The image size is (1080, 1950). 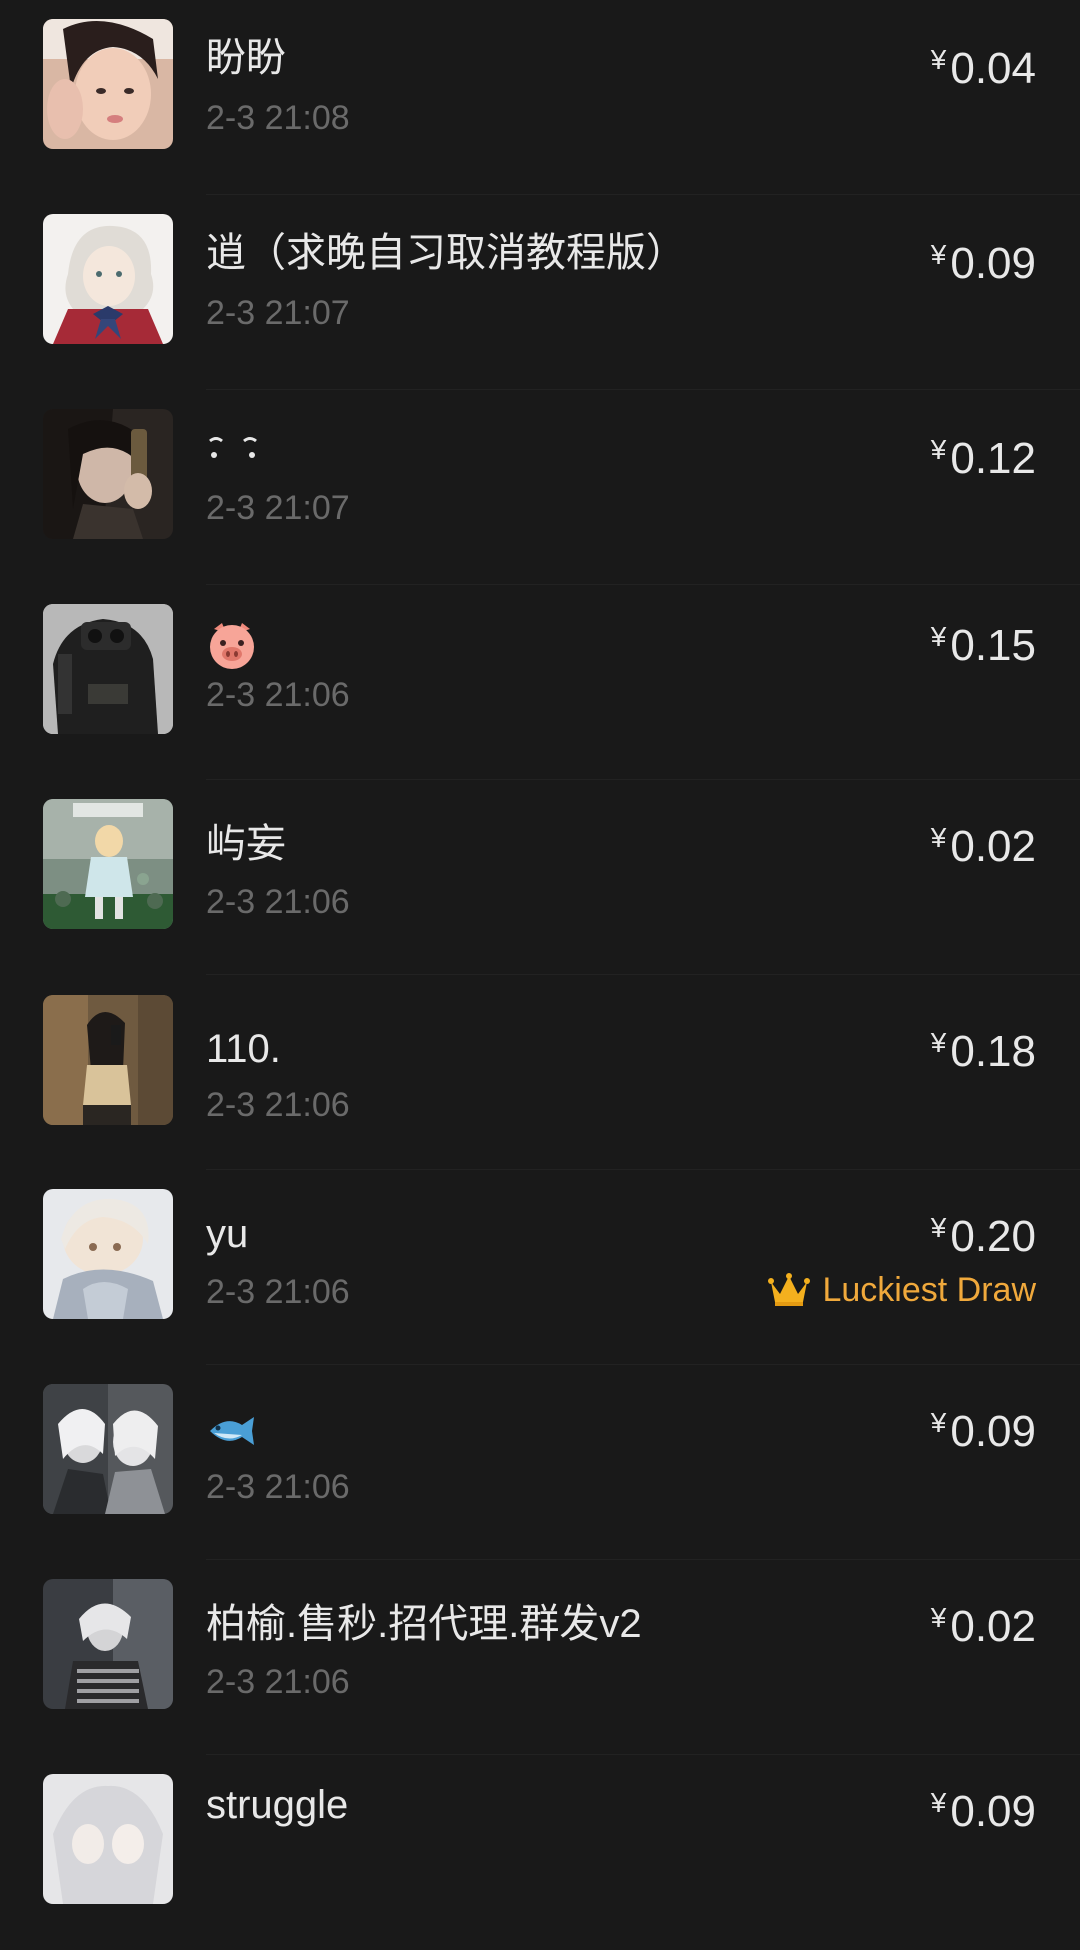 I want to click on list-item: 柏榆.售秒.招代理.群发v2 2-3 21:06 ¥0.02, so click(x=540, y=1657).